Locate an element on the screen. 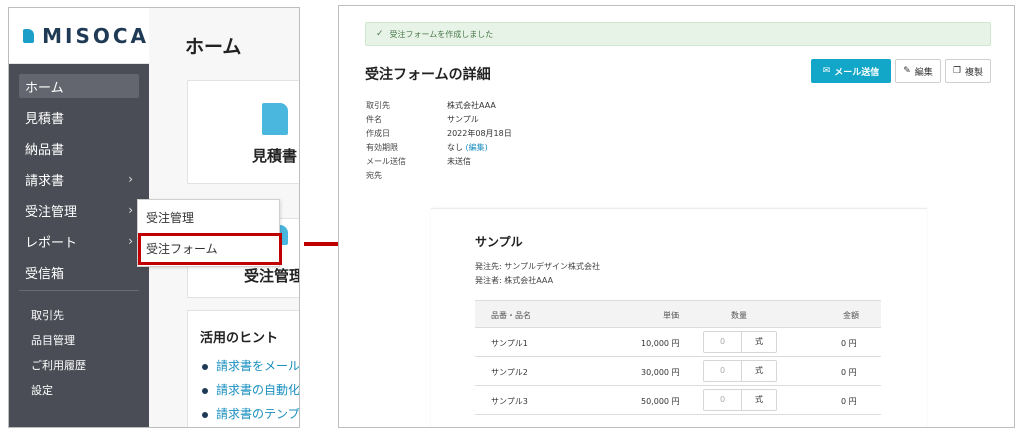 Image resolution: width=1024 pixels, height=433 pixels. hint-link: 請求書のテンプ is located at coordinates (250, 413).